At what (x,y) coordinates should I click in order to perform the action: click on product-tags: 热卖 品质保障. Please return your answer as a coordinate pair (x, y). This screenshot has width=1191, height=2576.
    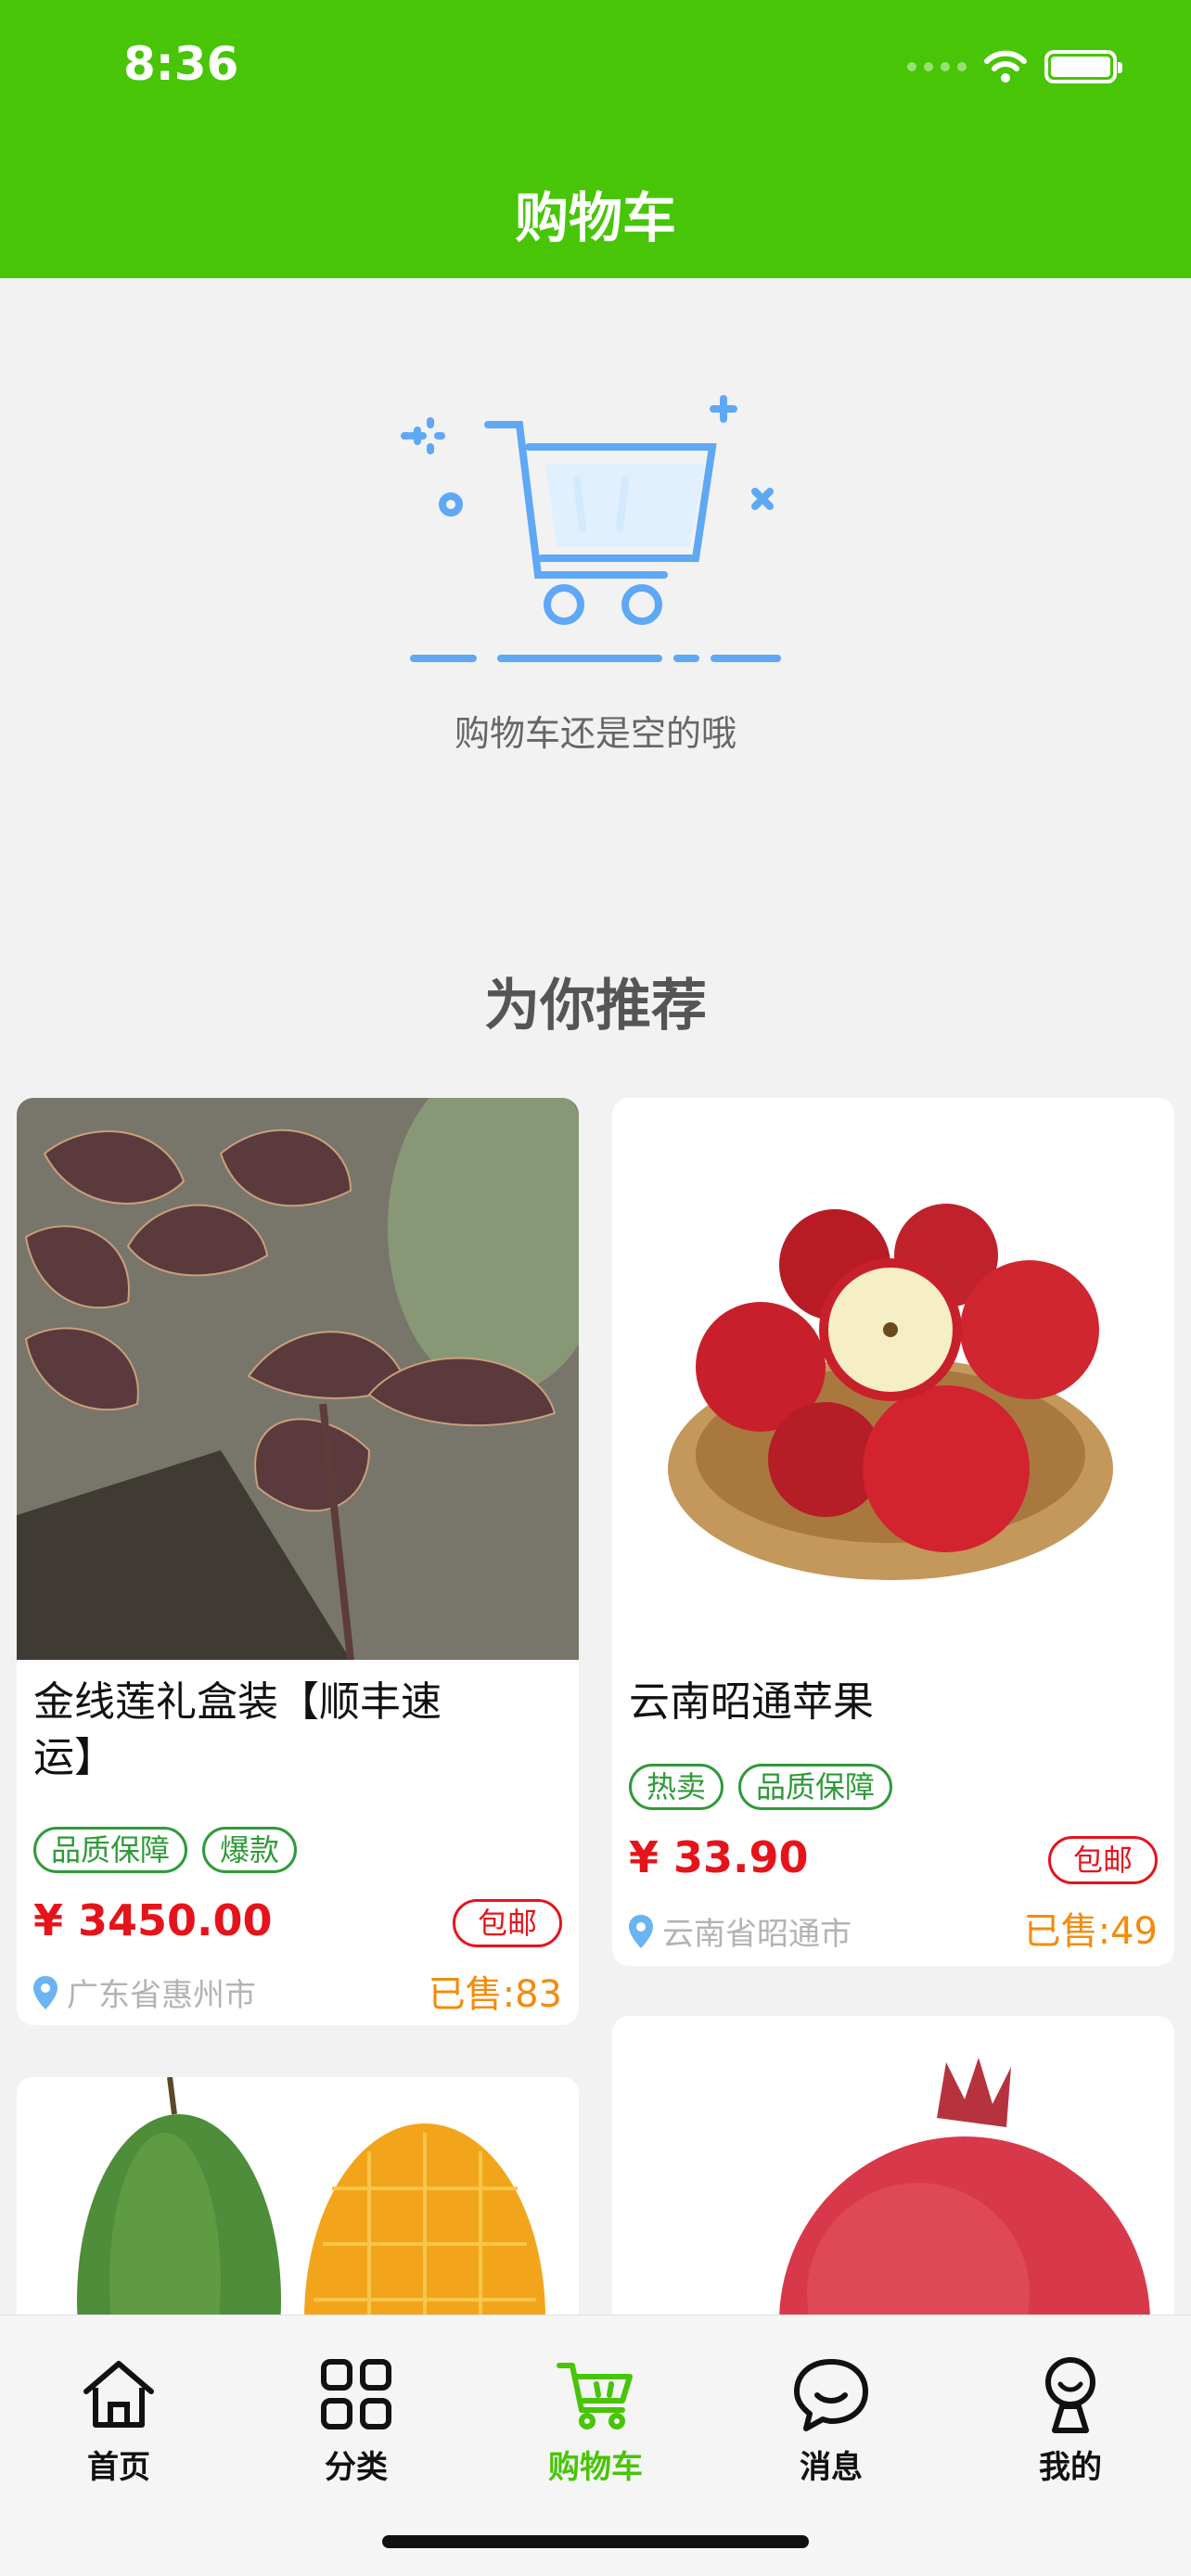
    Looking at the image, I should click on (761, 1787).